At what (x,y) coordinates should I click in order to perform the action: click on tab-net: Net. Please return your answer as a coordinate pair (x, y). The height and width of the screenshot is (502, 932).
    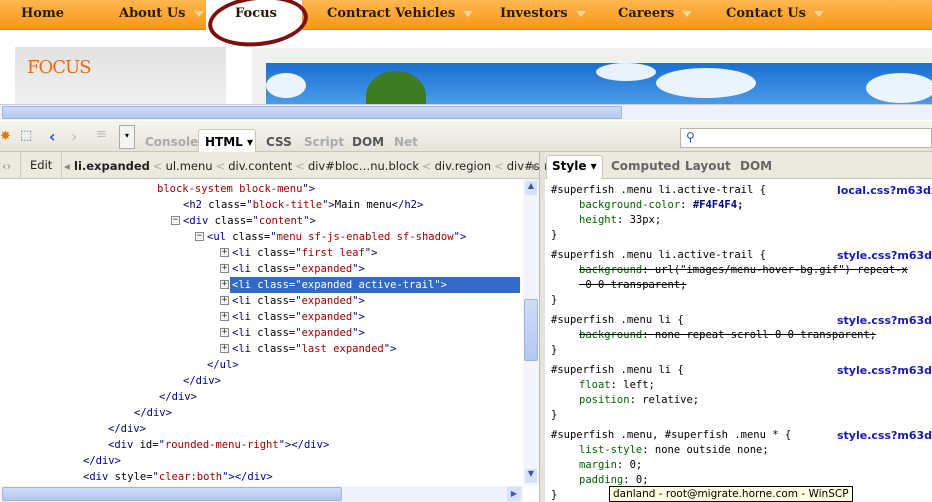
    Looking at the image, I should click on (406, 142).